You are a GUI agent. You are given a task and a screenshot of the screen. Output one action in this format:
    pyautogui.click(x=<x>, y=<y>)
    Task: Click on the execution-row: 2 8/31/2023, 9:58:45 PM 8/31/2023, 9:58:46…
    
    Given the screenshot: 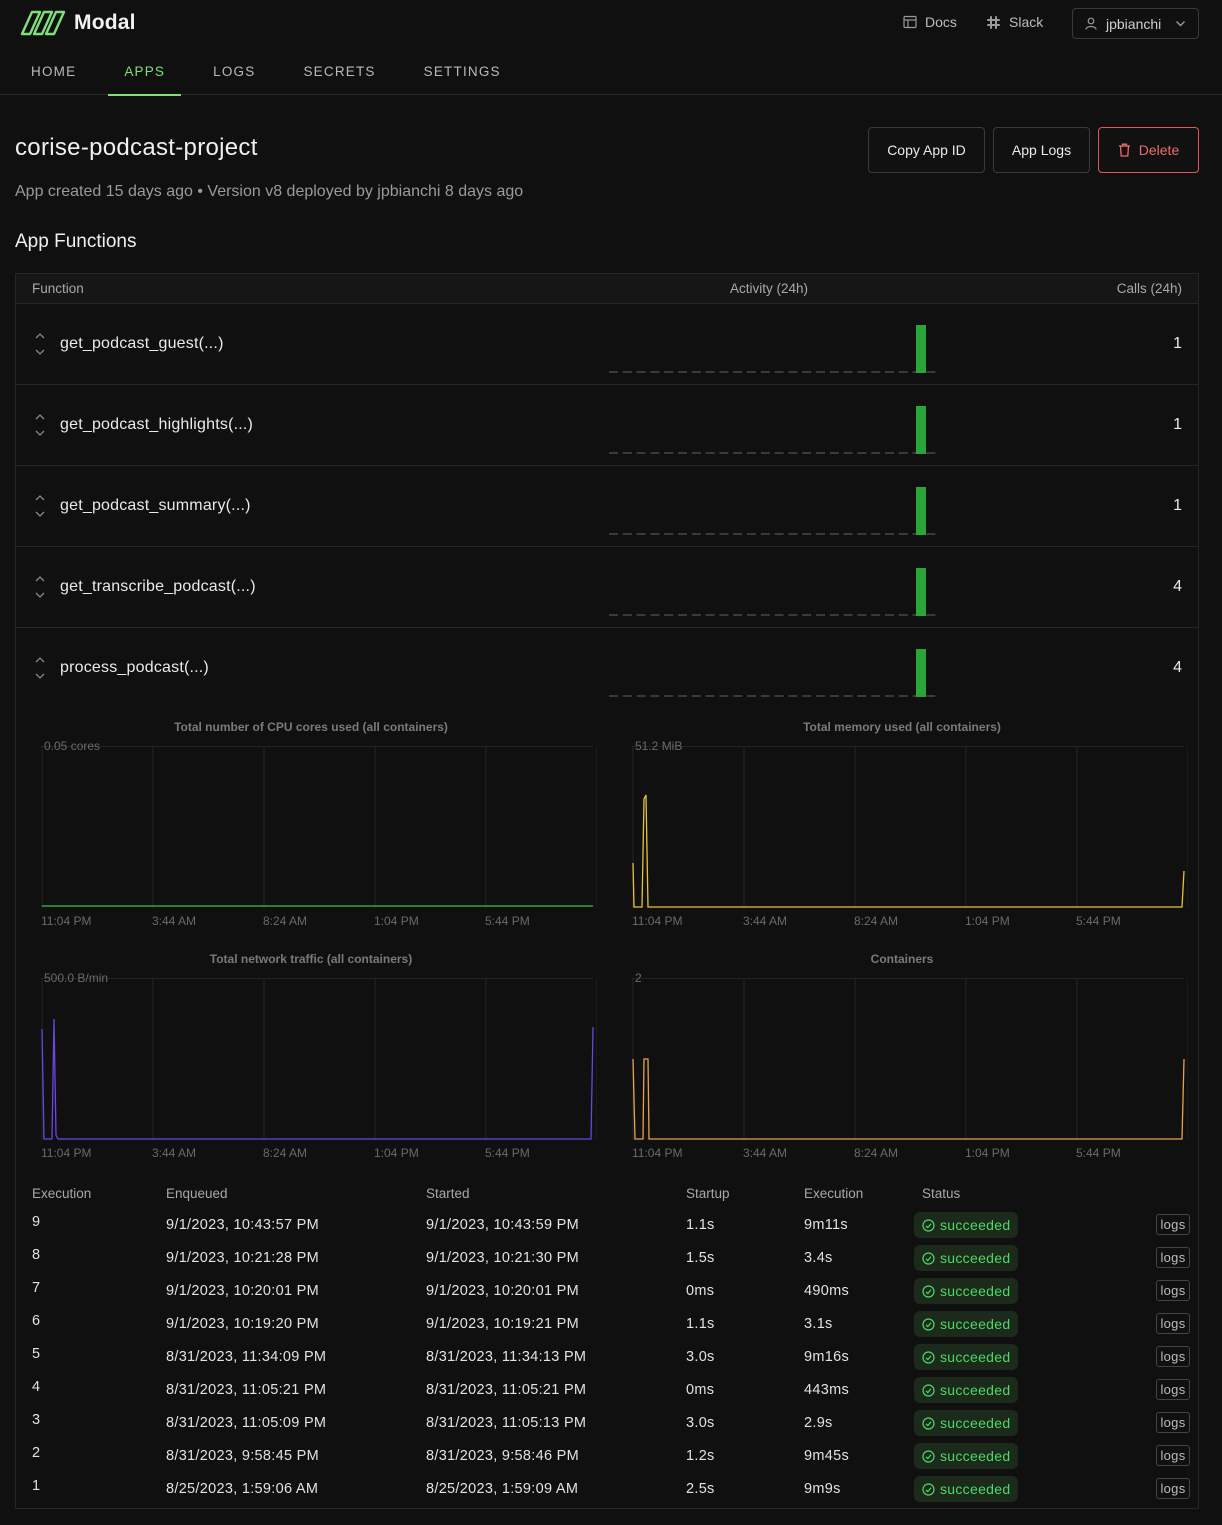 What is the action you would take?
    pyautogui.click(x=607, y=1456)
    